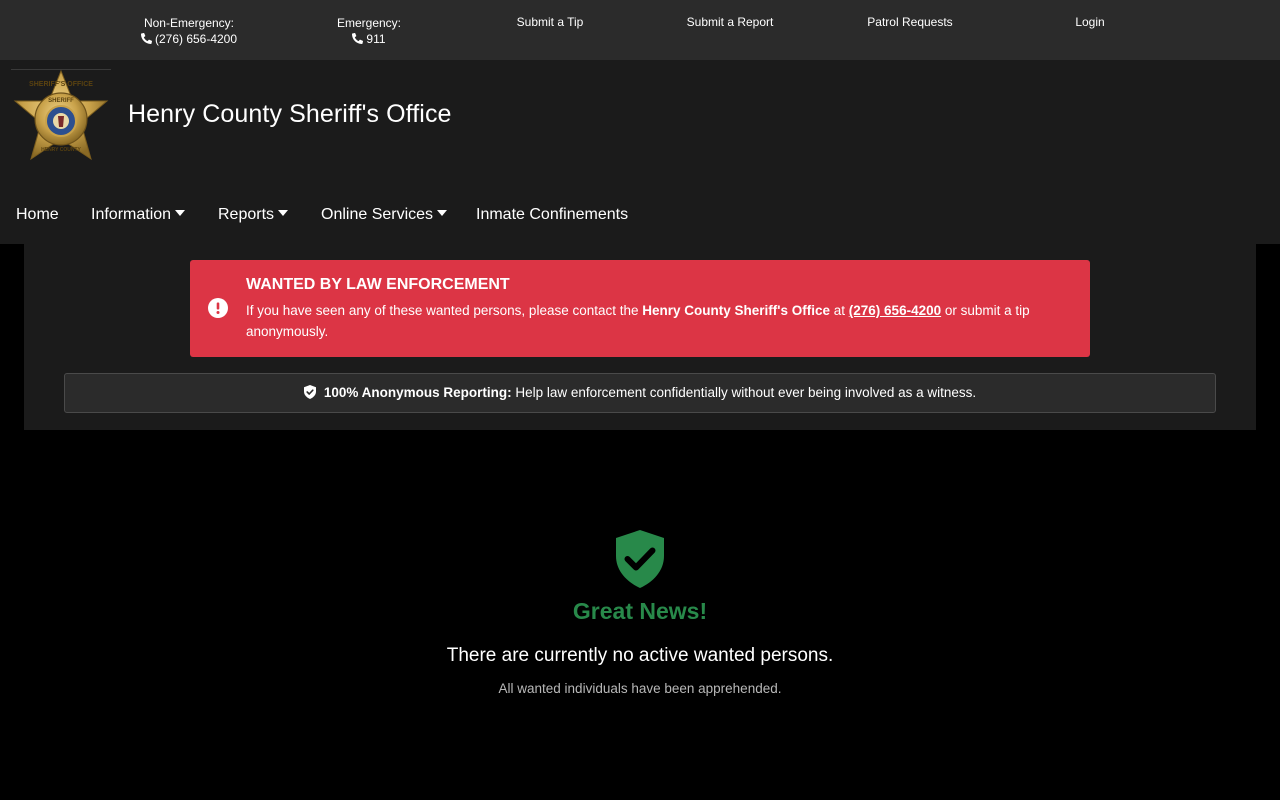  I want to click on emergency-phone-link: Emergency: 911, so click(369, 30).